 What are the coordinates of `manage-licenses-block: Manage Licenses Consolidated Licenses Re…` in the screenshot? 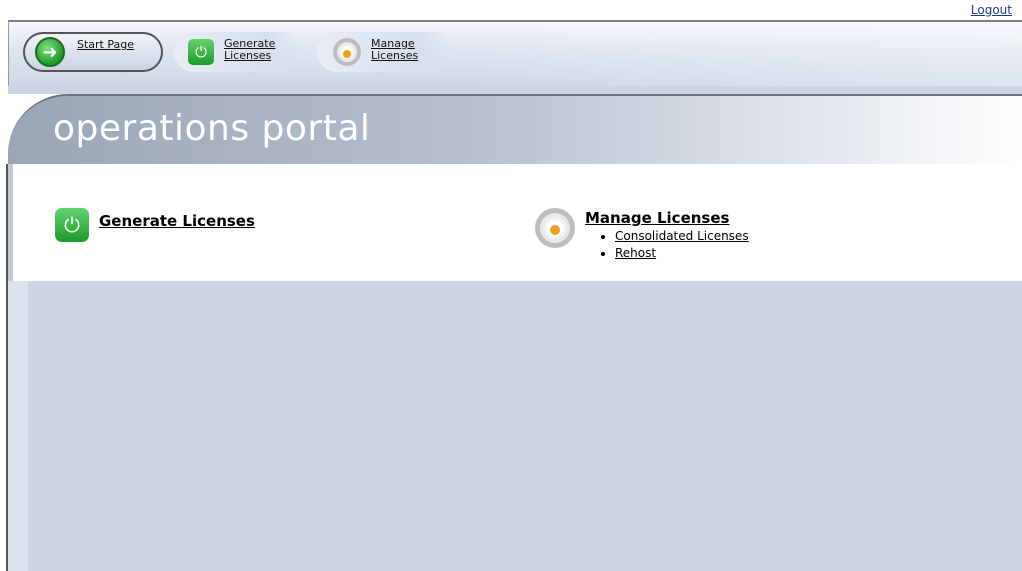 It's located at (662, 235).